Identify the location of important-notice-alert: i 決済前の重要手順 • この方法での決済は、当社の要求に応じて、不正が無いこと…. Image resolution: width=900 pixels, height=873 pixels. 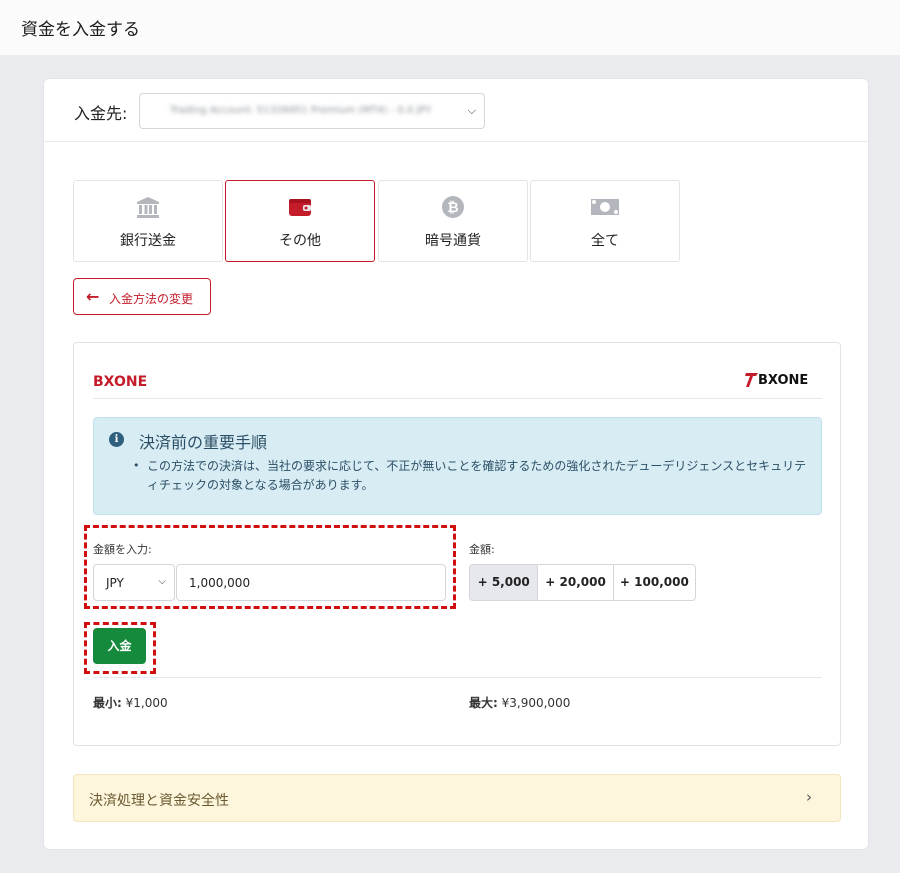
(457, 466).